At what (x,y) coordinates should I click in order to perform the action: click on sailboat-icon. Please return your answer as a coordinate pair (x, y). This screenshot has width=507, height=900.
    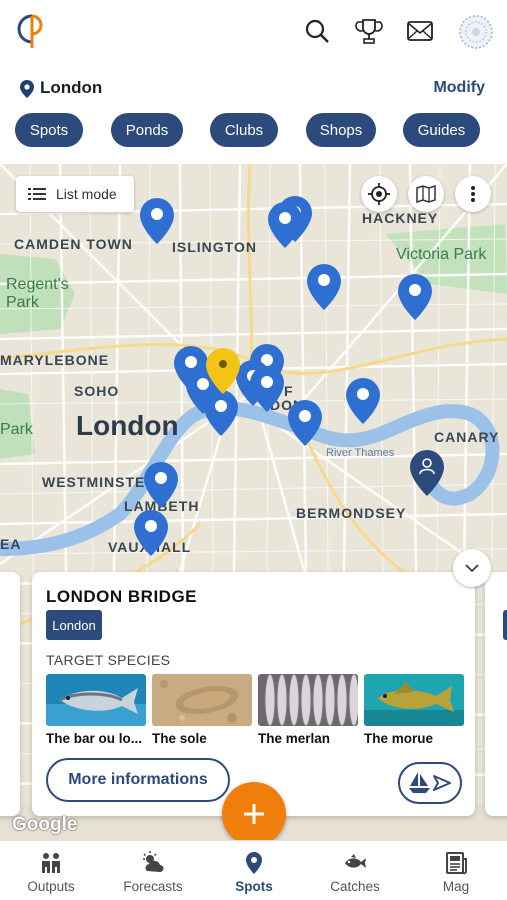
    Looking at the image, I should click on (430, 782).